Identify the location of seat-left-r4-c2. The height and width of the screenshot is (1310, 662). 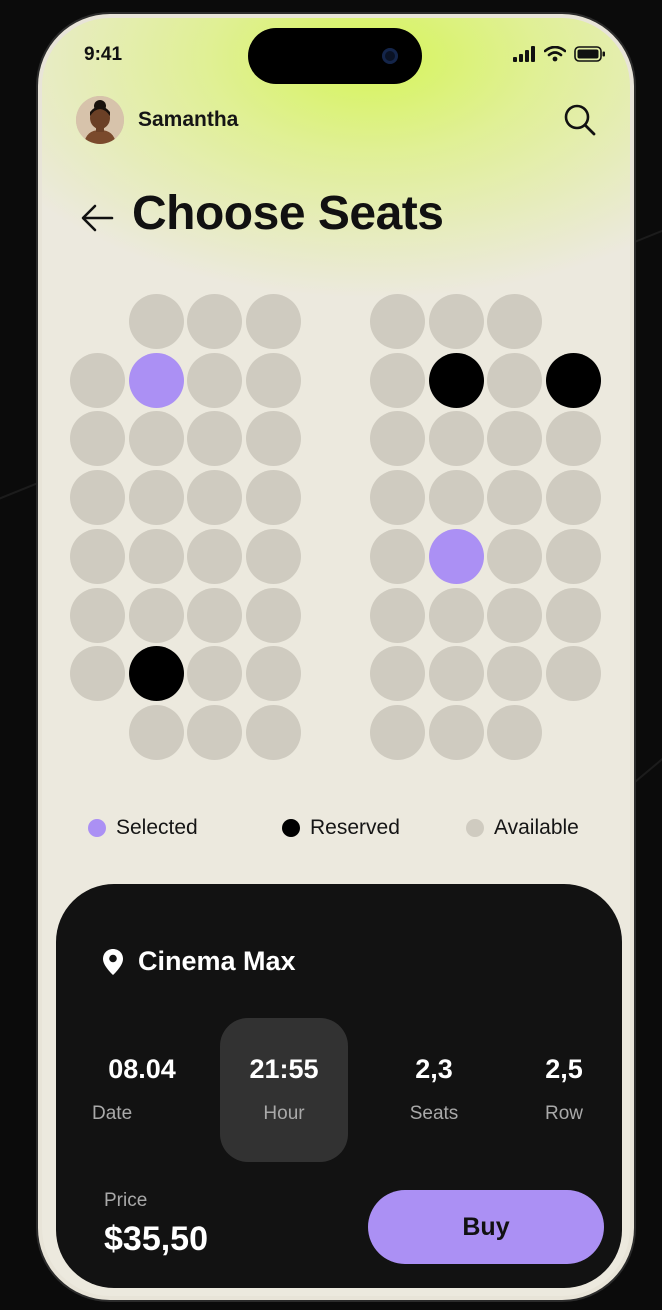
(156, 498).